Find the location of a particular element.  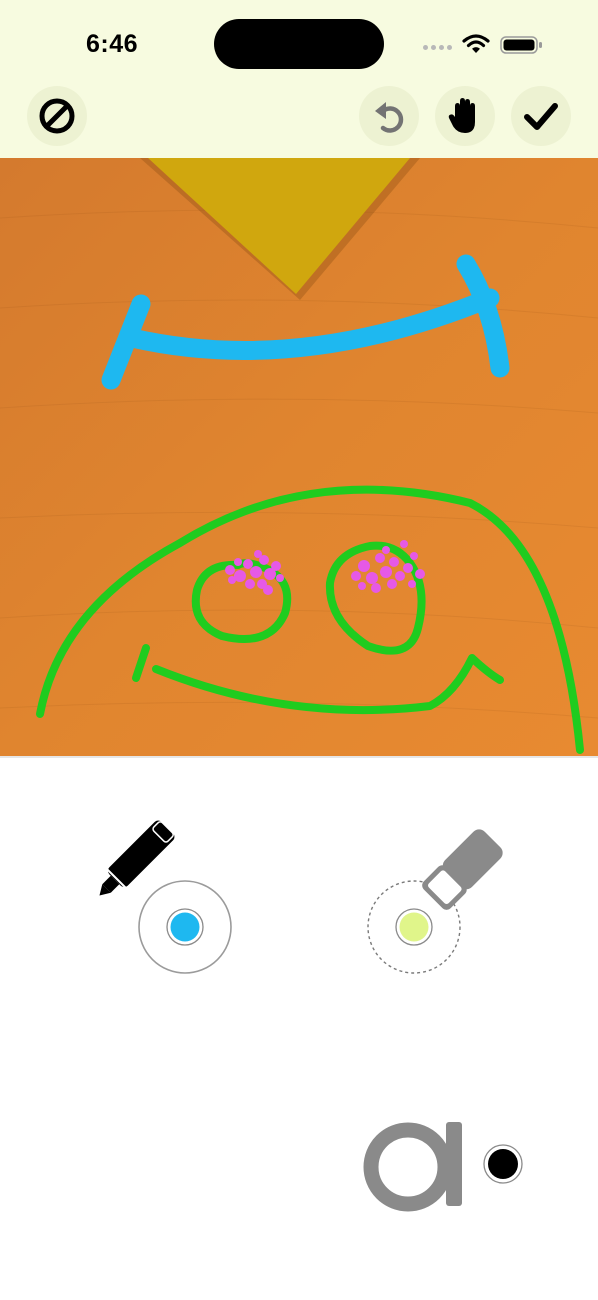

undo-button is located at coordinates (389, 116).